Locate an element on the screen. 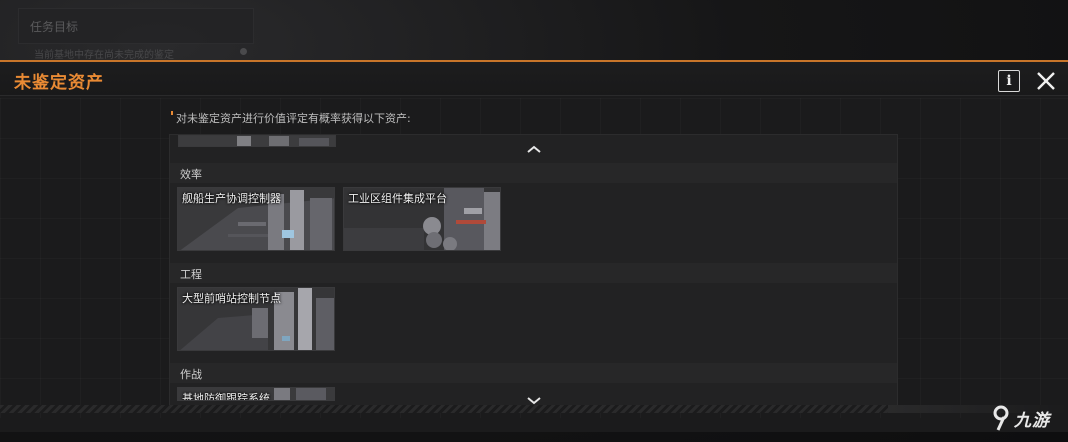 The height and width of the screenshot is (442, 1068). close-button is located at coordinates (1046, 81).